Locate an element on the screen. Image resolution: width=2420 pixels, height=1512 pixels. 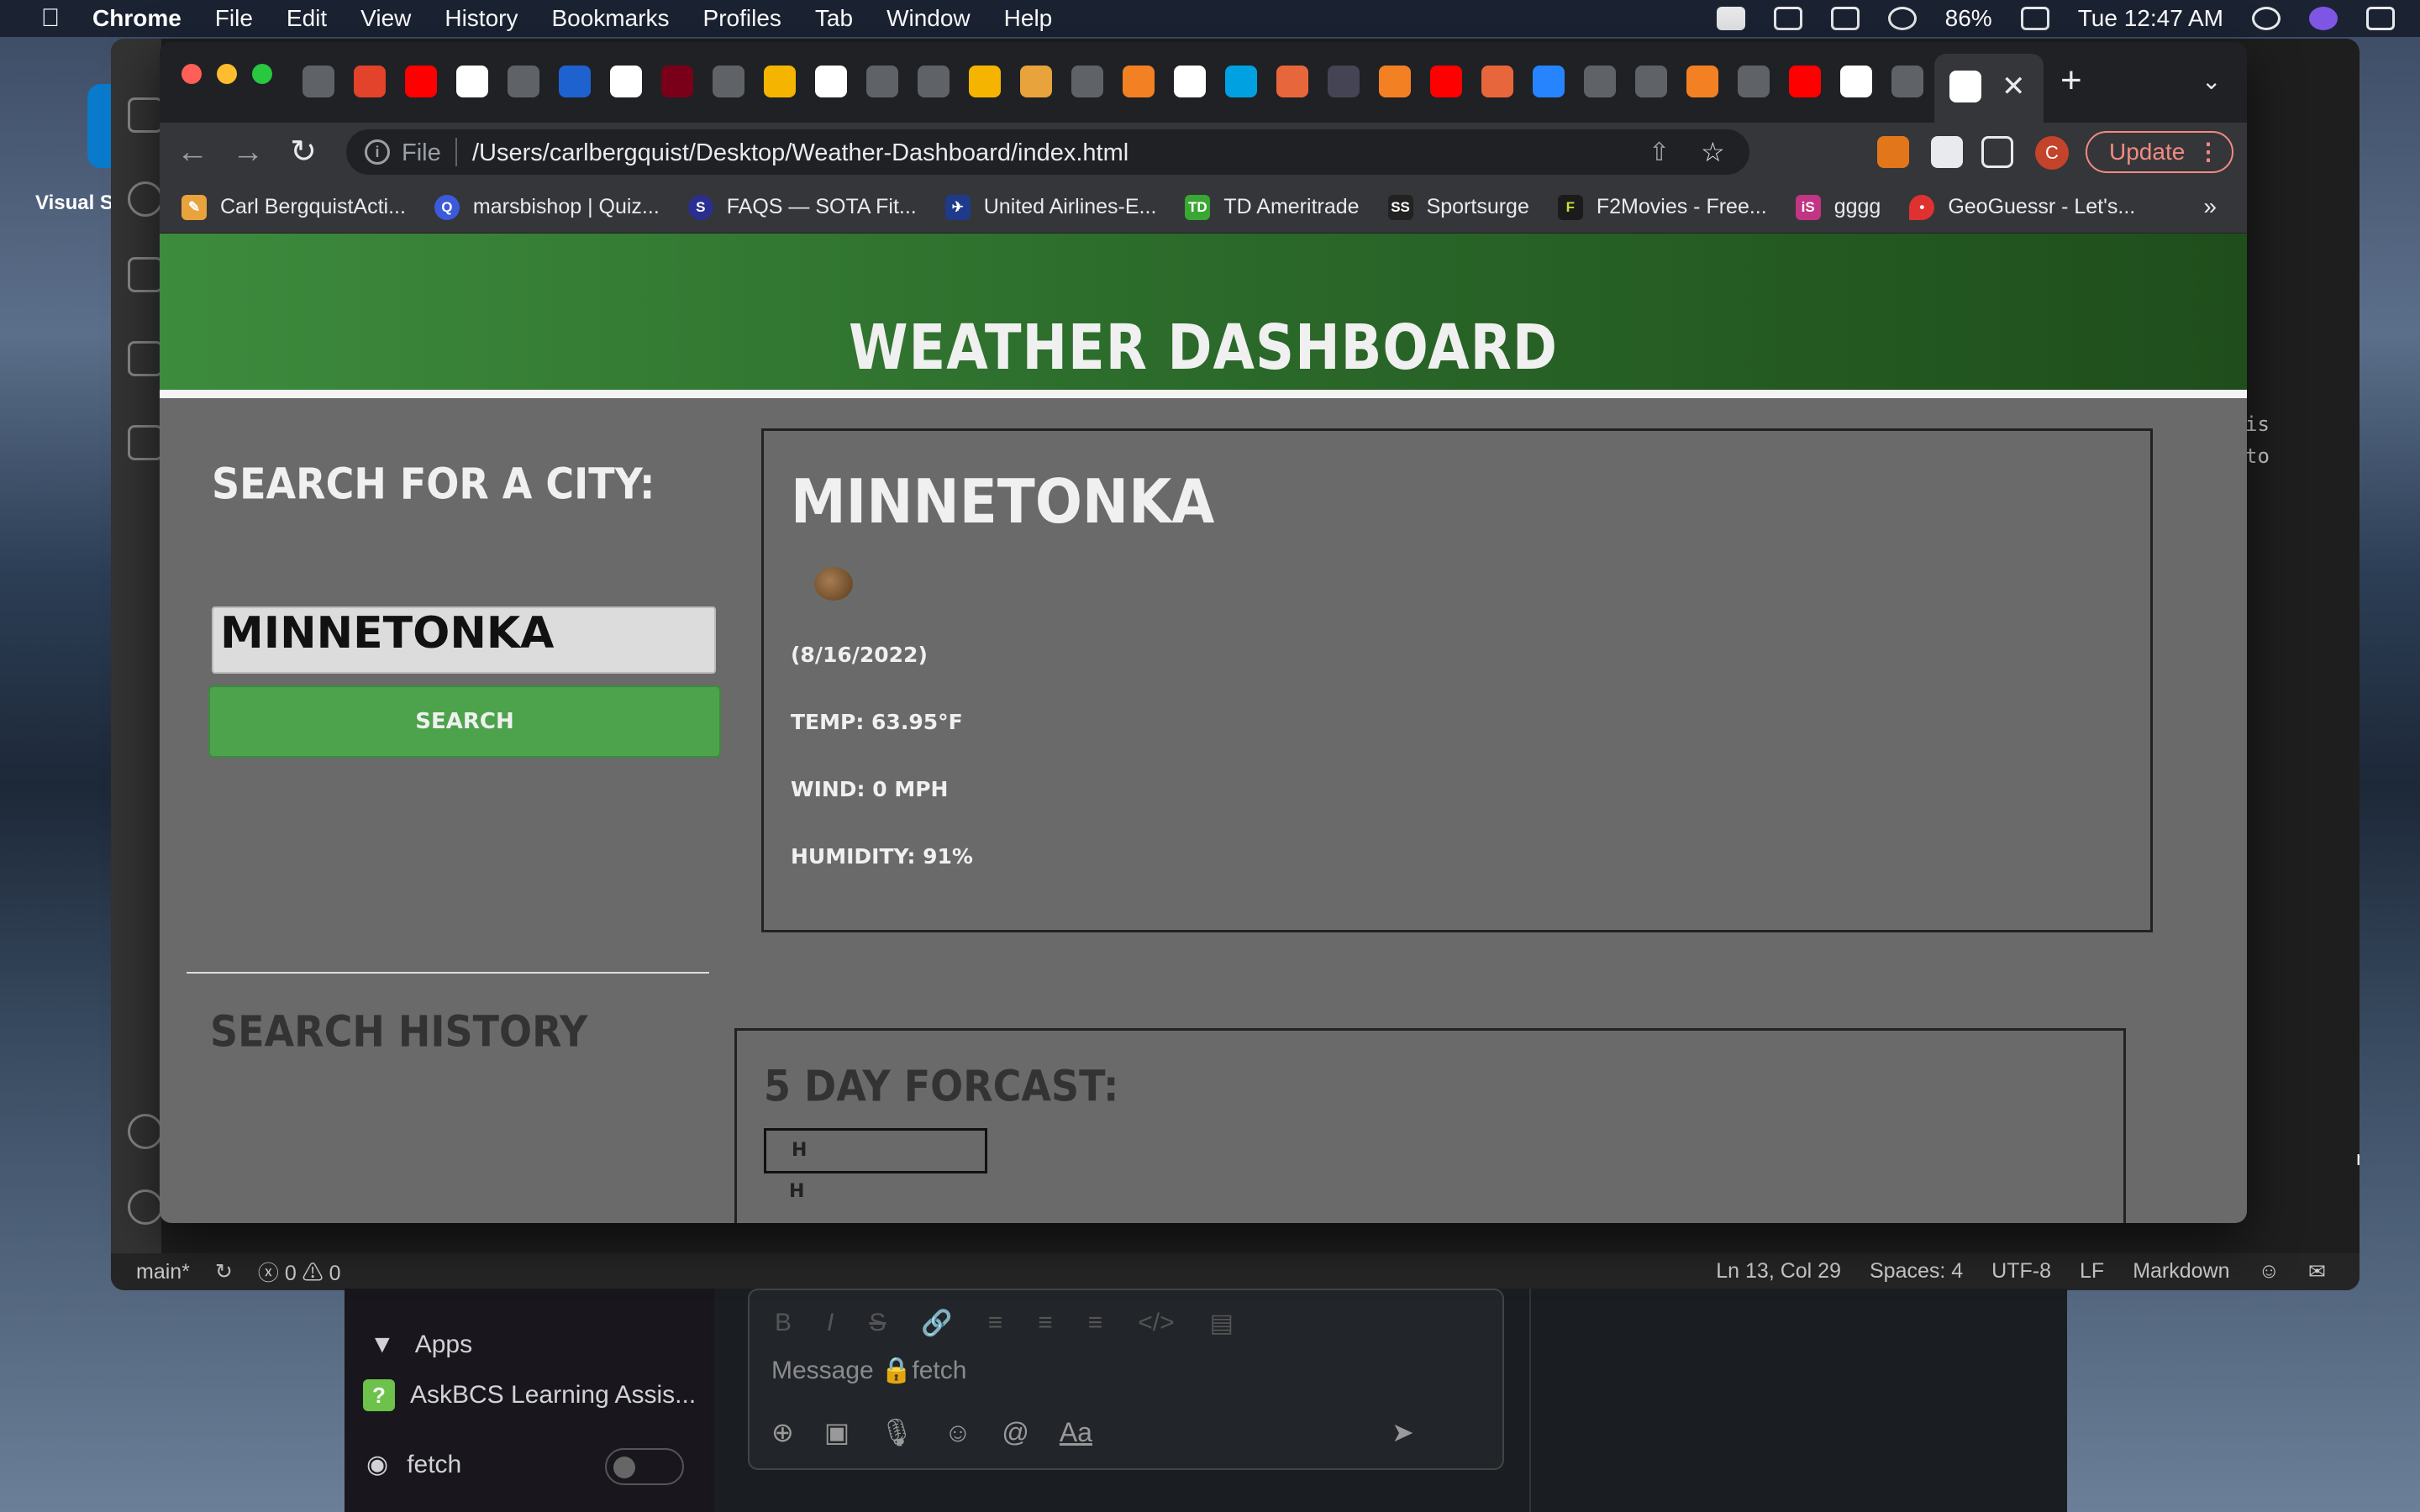
mention-icon: @ is located at coordinates (1015, 1432).